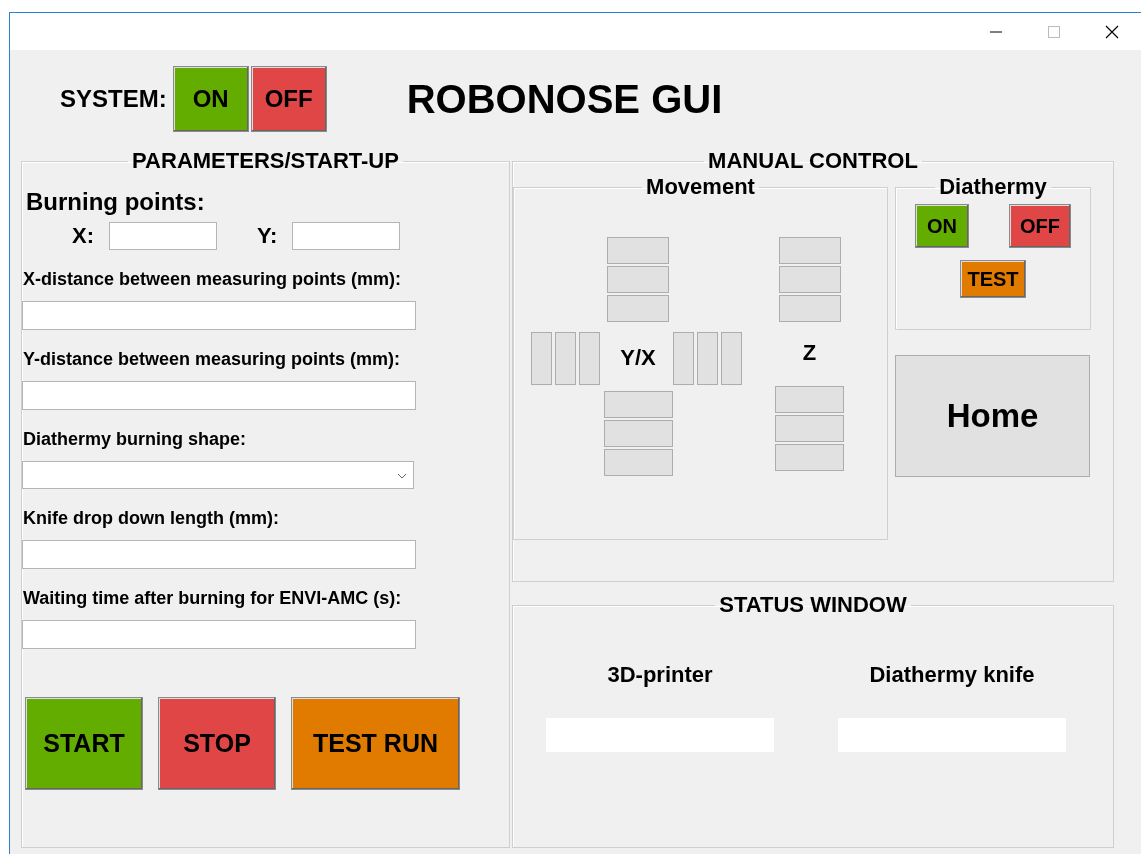 Image resolution: width=1141 pixels, height=854 pixels. What do you see at coordinates (993, 279) in the screenshot?
I see `diathermy-button: TEST` at bounding box center [993, 279].